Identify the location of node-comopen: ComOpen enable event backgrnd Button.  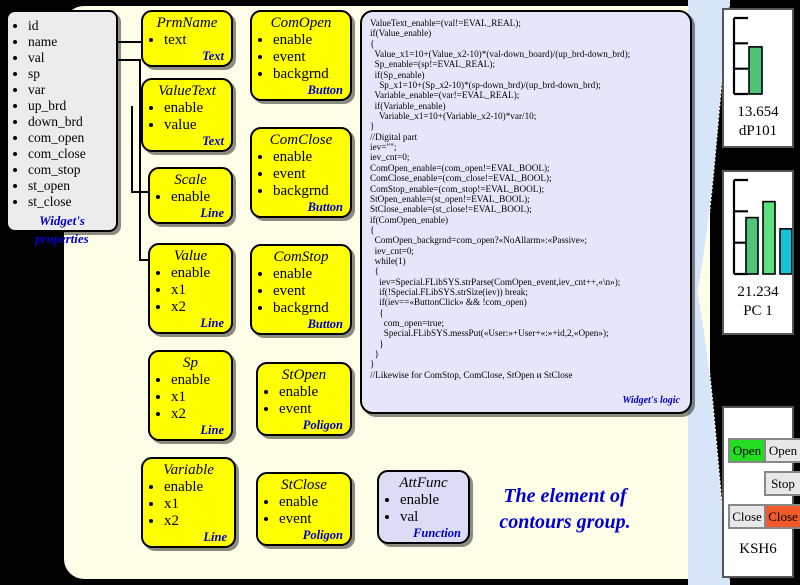
(301, 55).